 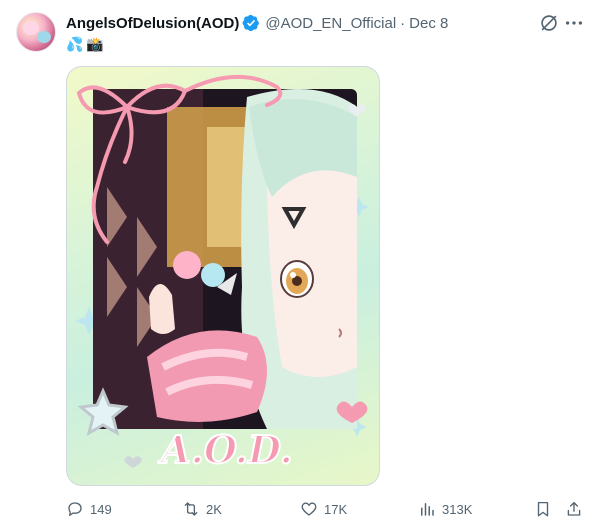 I want to click on retweet-icon, so click(x=191, y=509).